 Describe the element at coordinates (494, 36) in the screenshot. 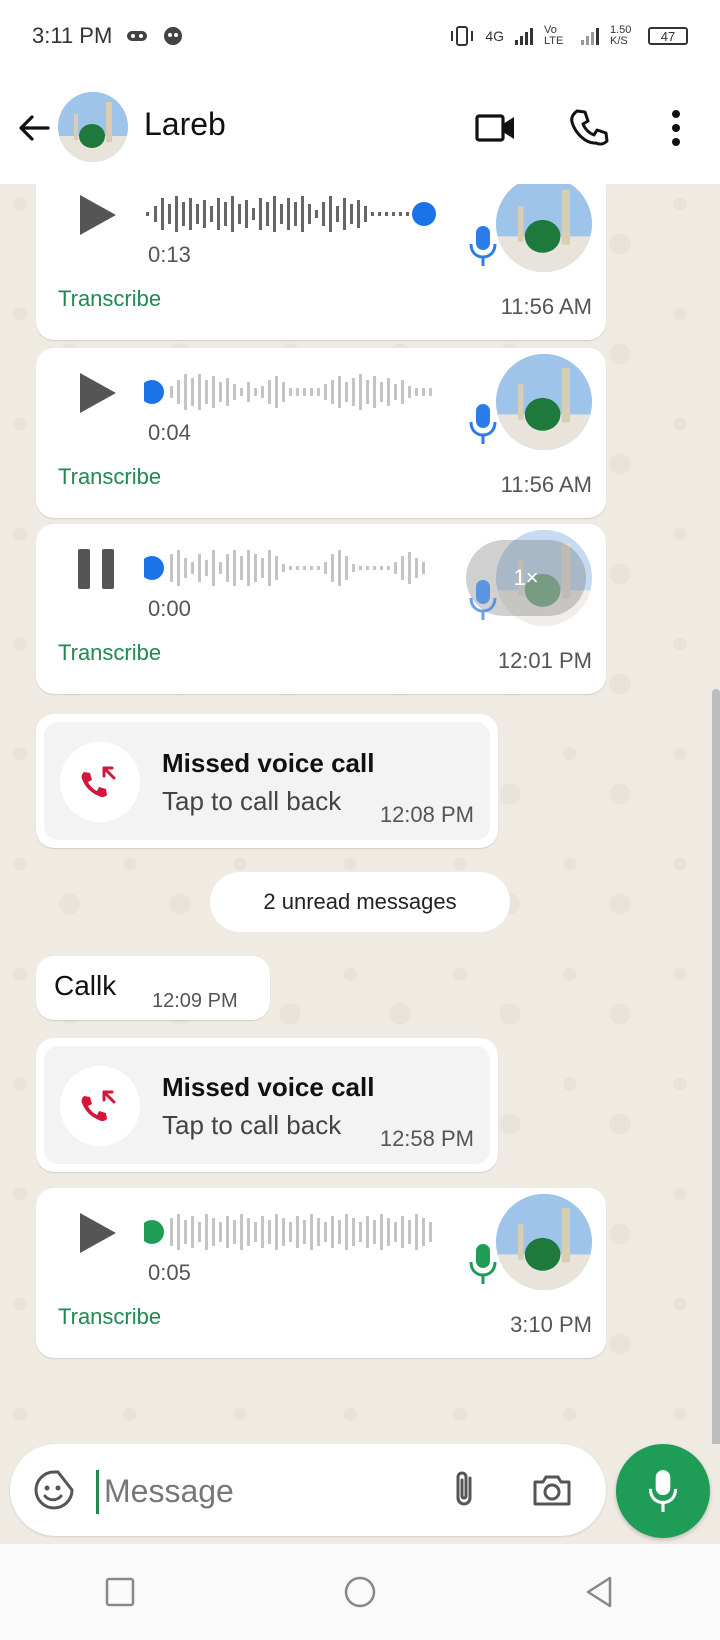

I see `network-type: 4G` at that location.